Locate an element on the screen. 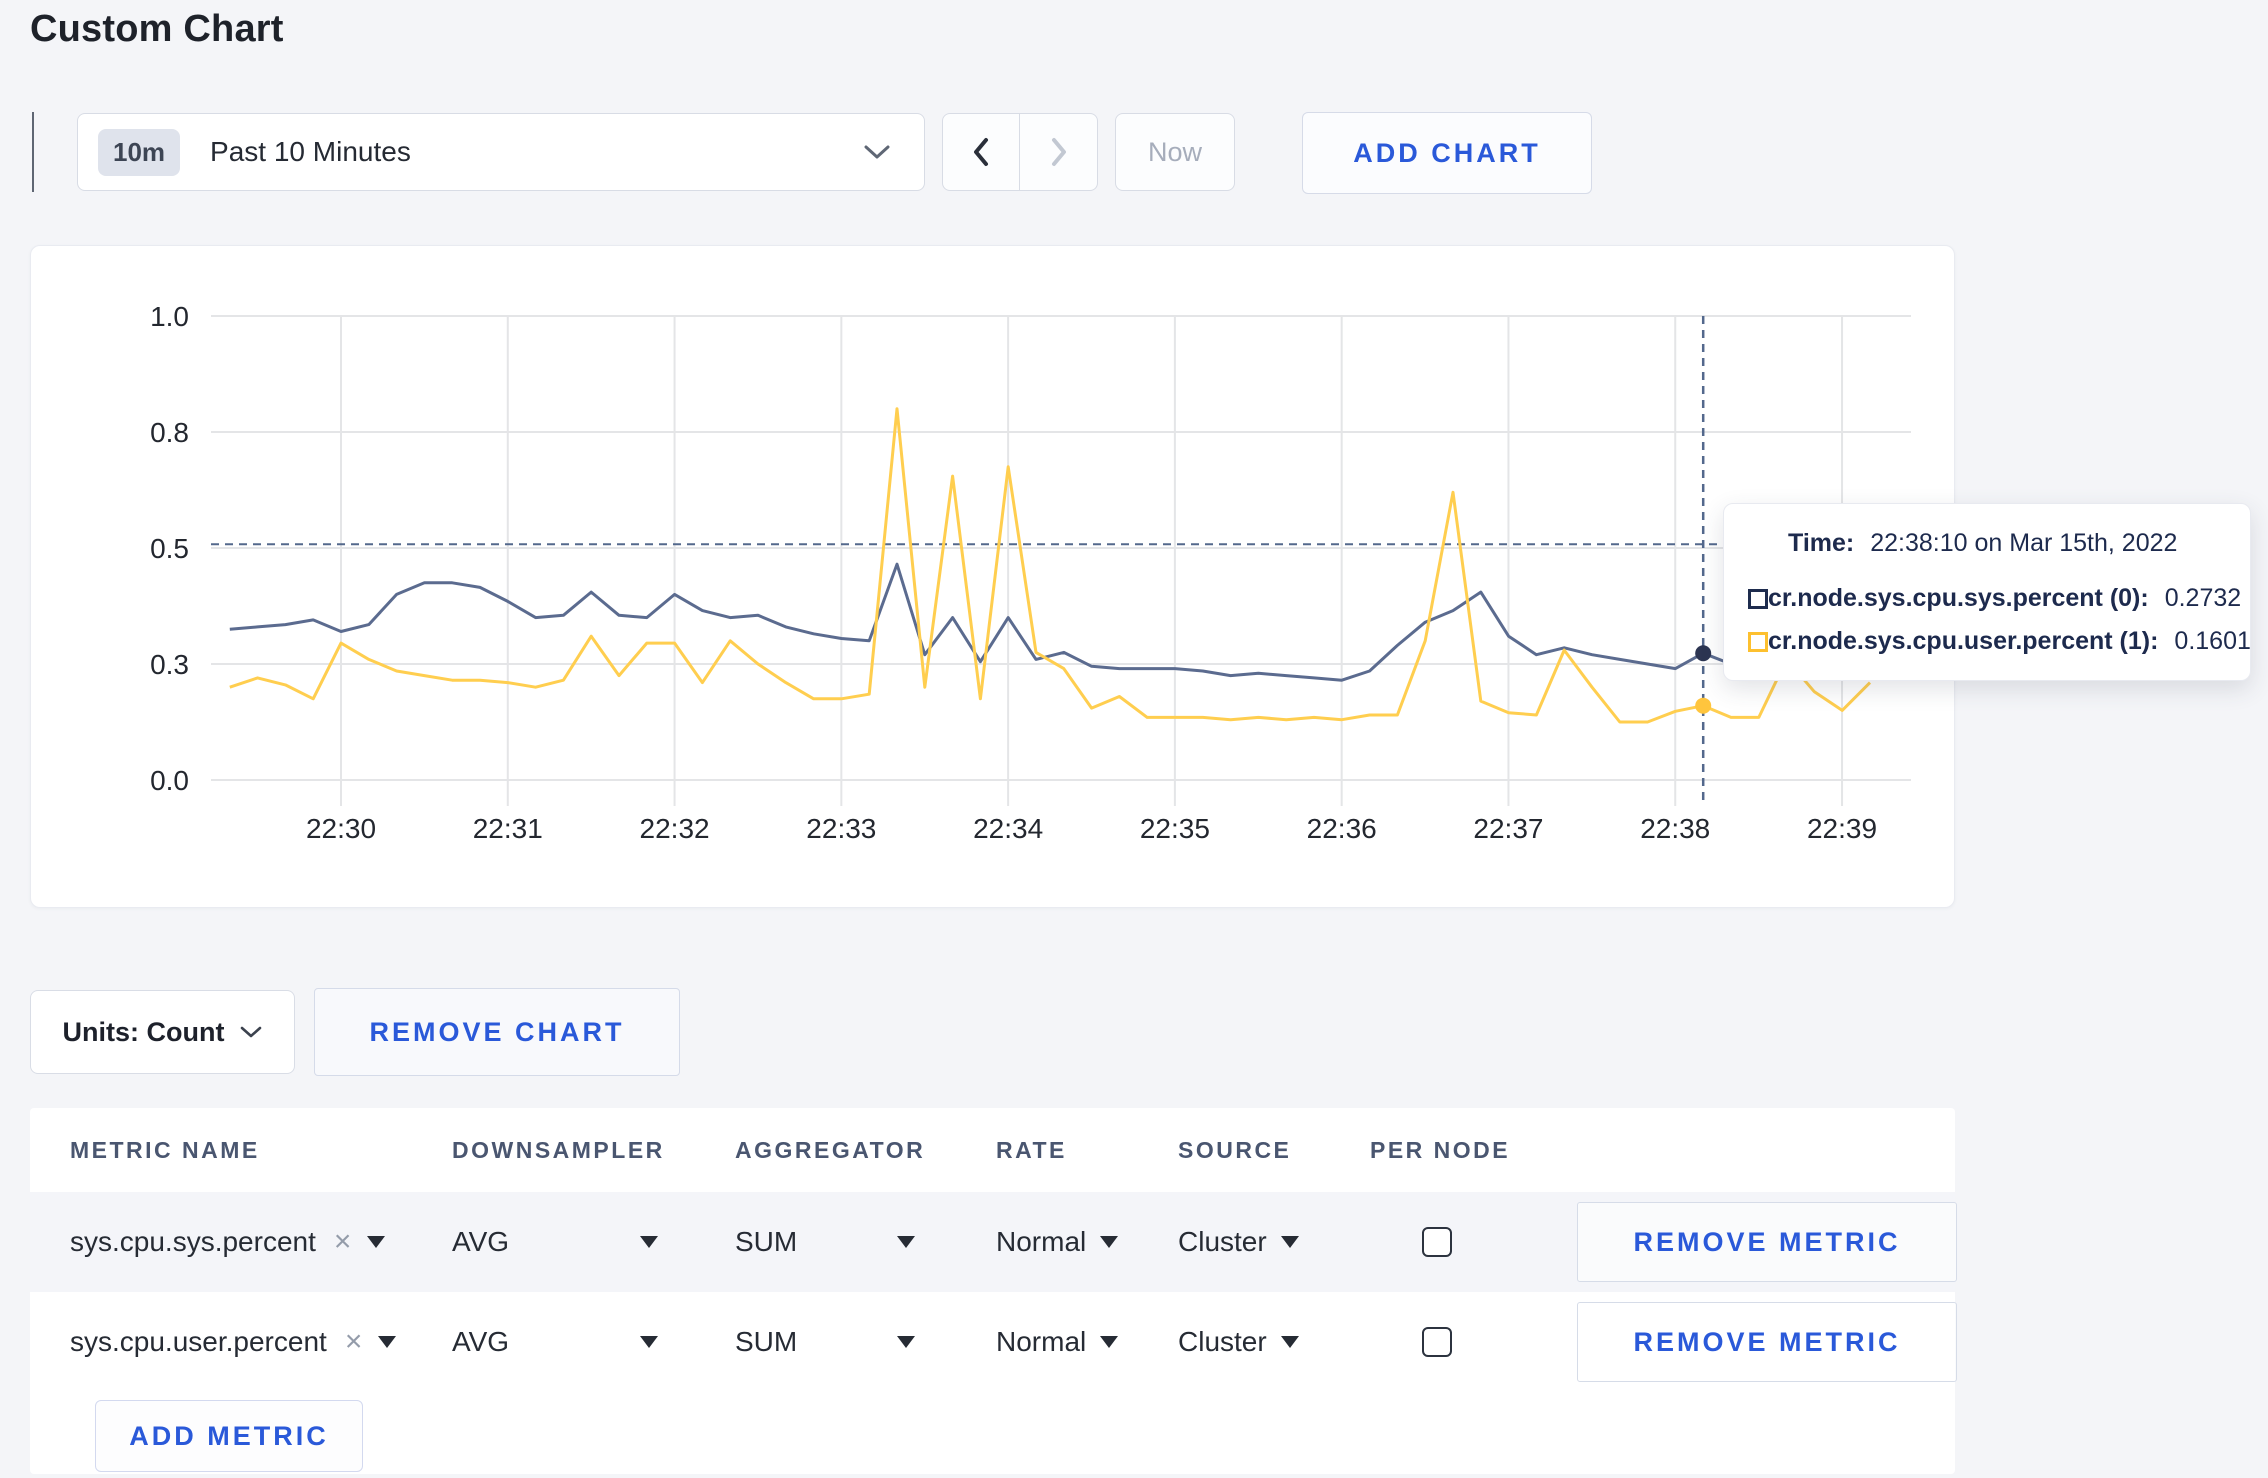 The width and height of the screenshot is (2268, 1478). time-nav-group is located at coordinates (1020, 152).